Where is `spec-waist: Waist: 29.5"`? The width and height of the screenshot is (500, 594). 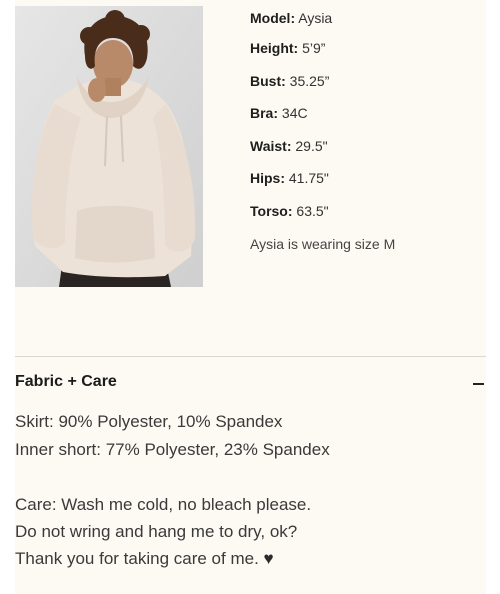
spec-waist: Waist: 29.5" is located at coordinates (289, 146).